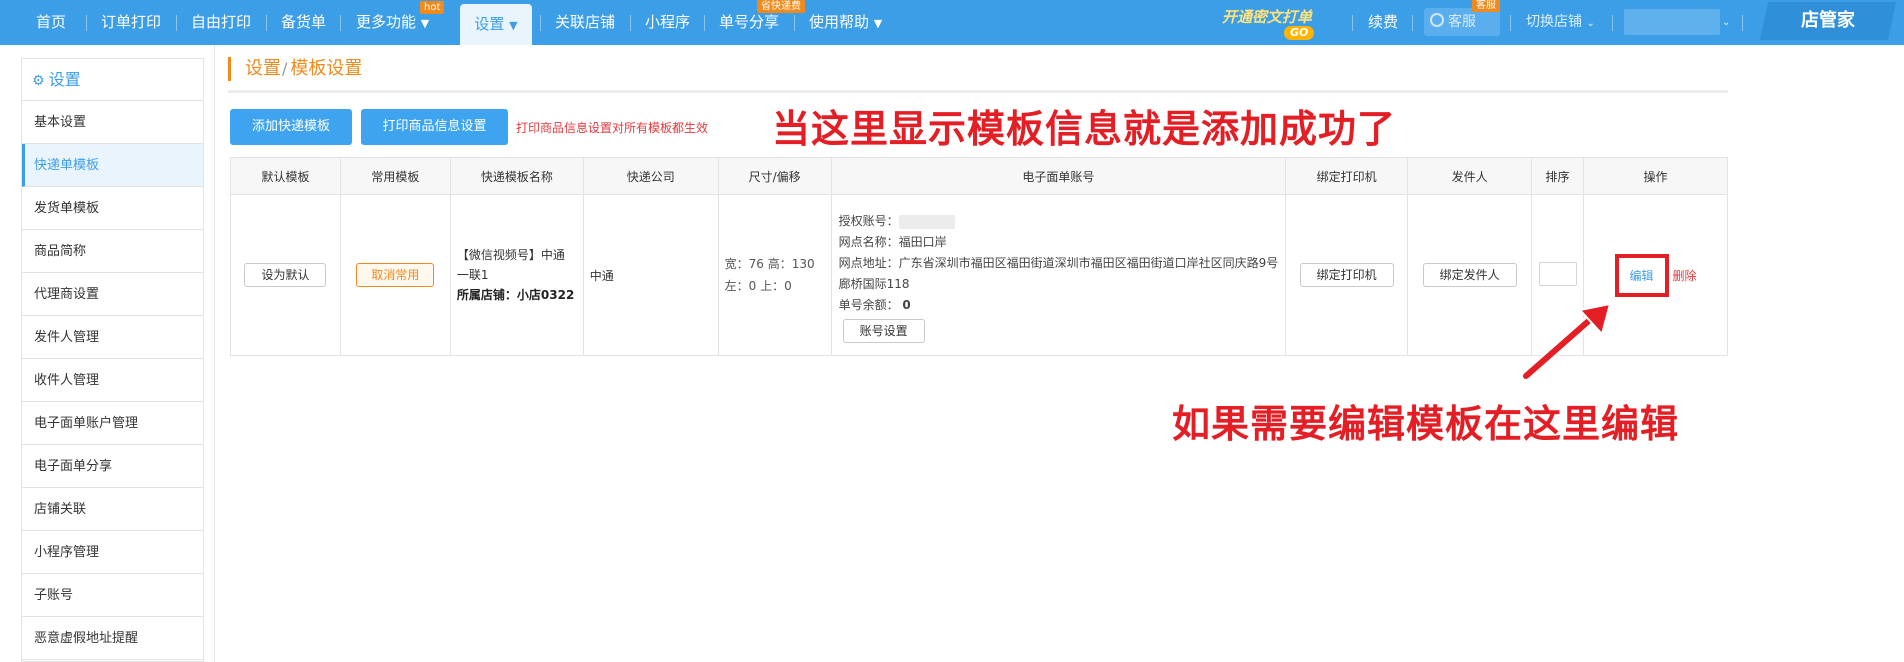 The image size is (1904, 662). Describe the element at coordinates (1059, 221) in the screenshot. I see `auth-account-line: 授权账号：` at that location.